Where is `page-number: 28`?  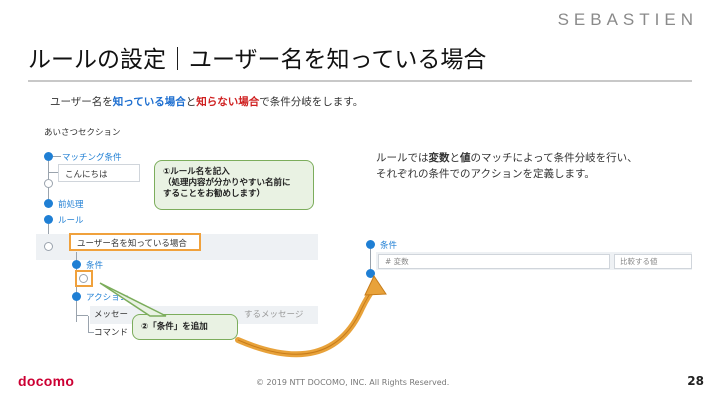 page-number: 28 is located at coordinates (695, 381).